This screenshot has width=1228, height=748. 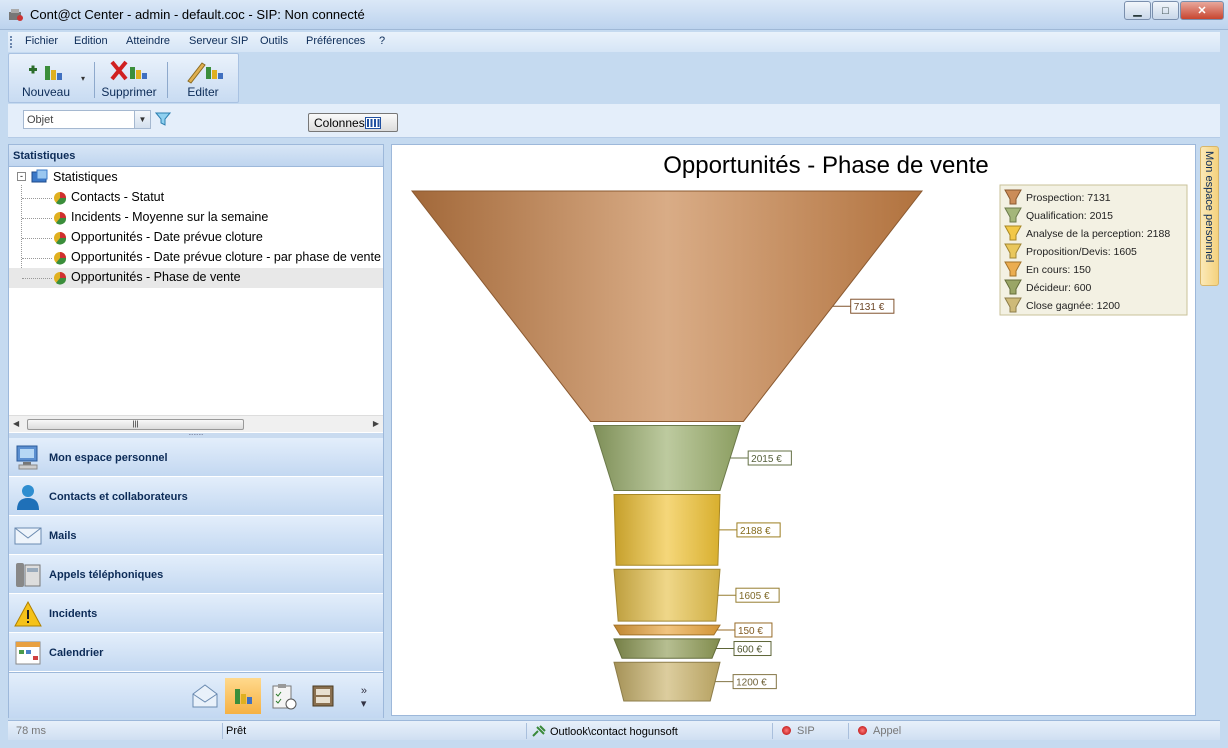 I want to click on mail-shortcut-button, so click(x=205, y=696).